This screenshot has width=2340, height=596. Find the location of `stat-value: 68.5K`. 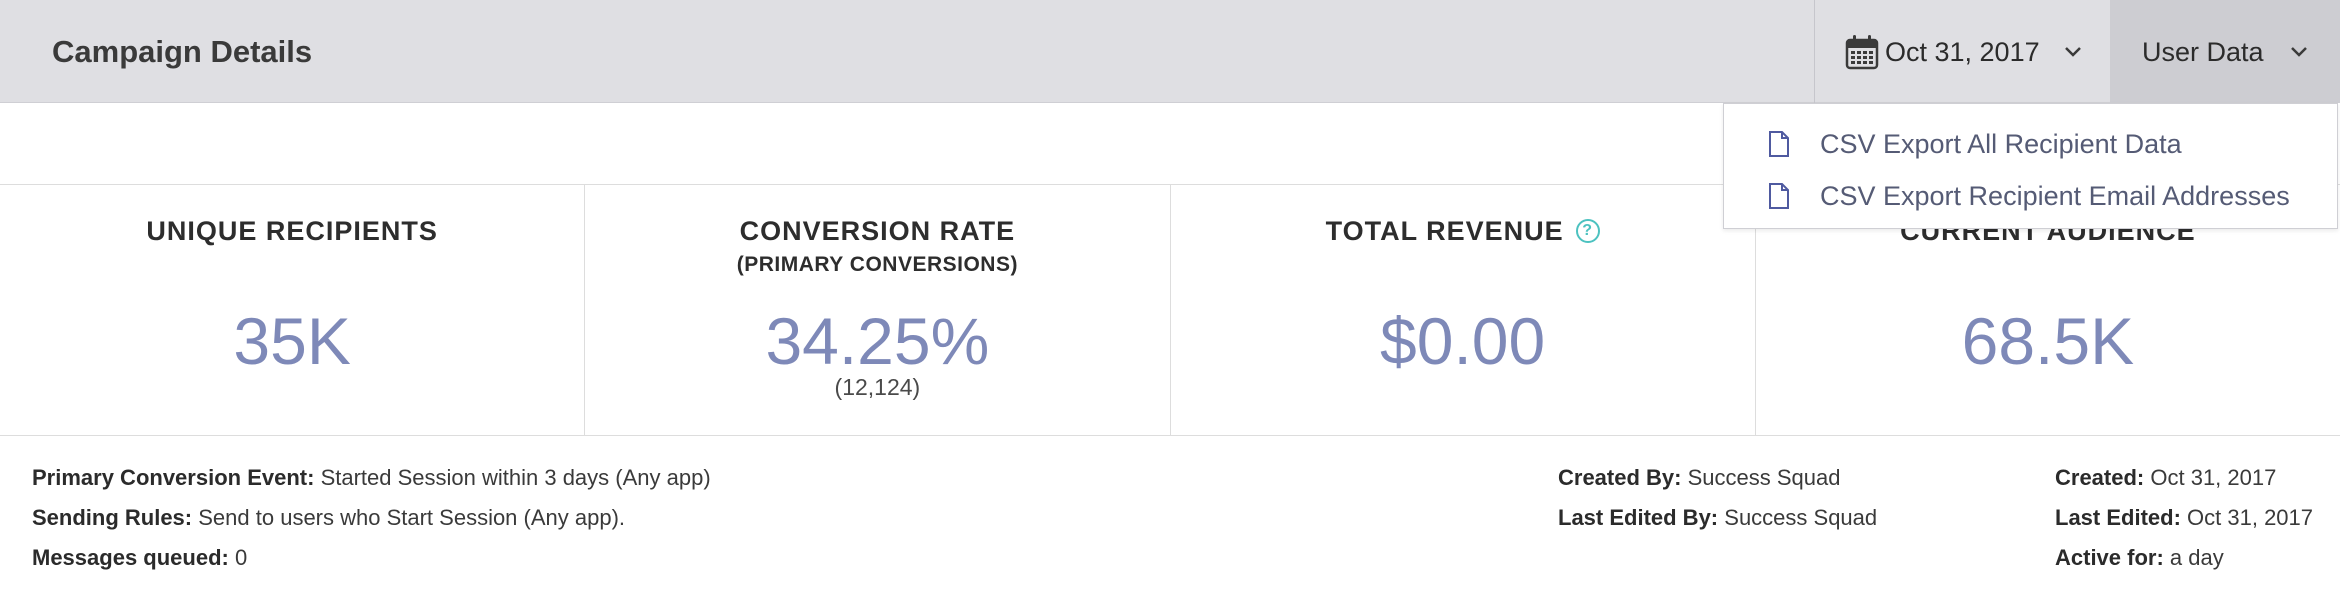

stat-value: 68.5K is located at coordinates (2048, 341).